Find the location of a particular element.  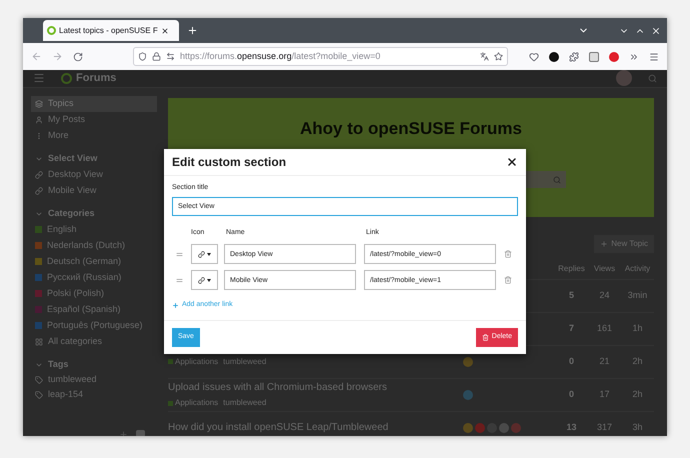

reply-count: 5 is located at coordinates (571, 295).